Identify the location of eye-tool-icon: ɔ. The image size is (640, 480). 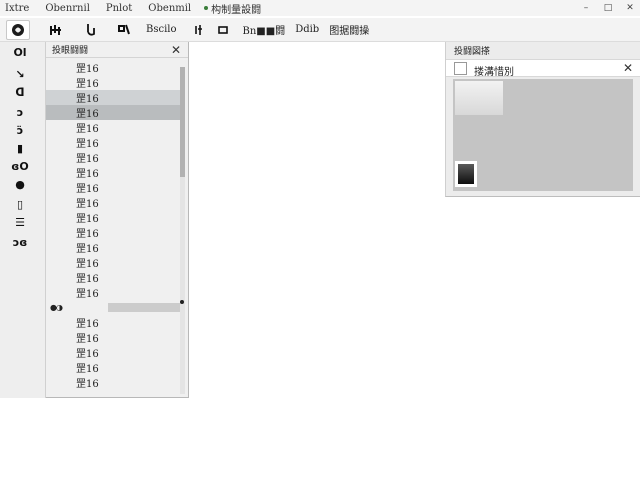
(20, 112).